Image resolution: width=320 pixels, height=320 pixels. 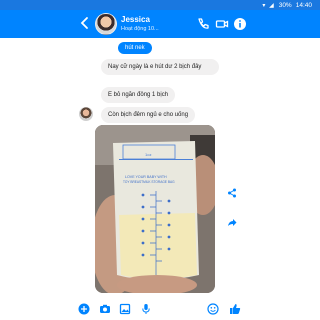 What do you see at coordinates (303, 5) in the screenshot?
I see `clock: 14:40` at bounding box center [303, 5].